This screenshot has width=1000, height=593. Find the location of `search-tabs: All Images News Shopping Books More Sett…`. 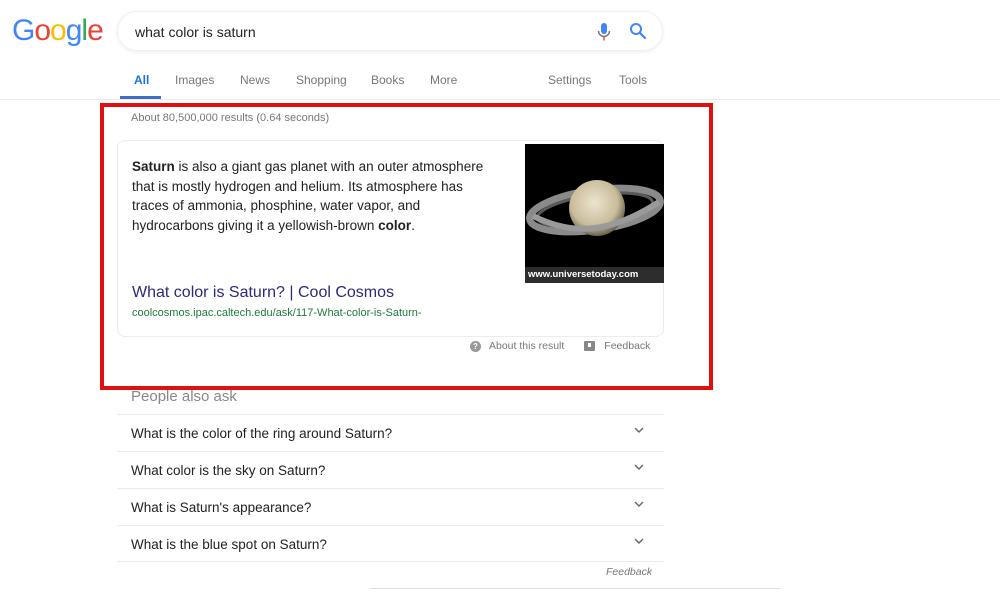

search-tabs: All Images News Shopping Books More Sett… is located at coordinates (500, 83).